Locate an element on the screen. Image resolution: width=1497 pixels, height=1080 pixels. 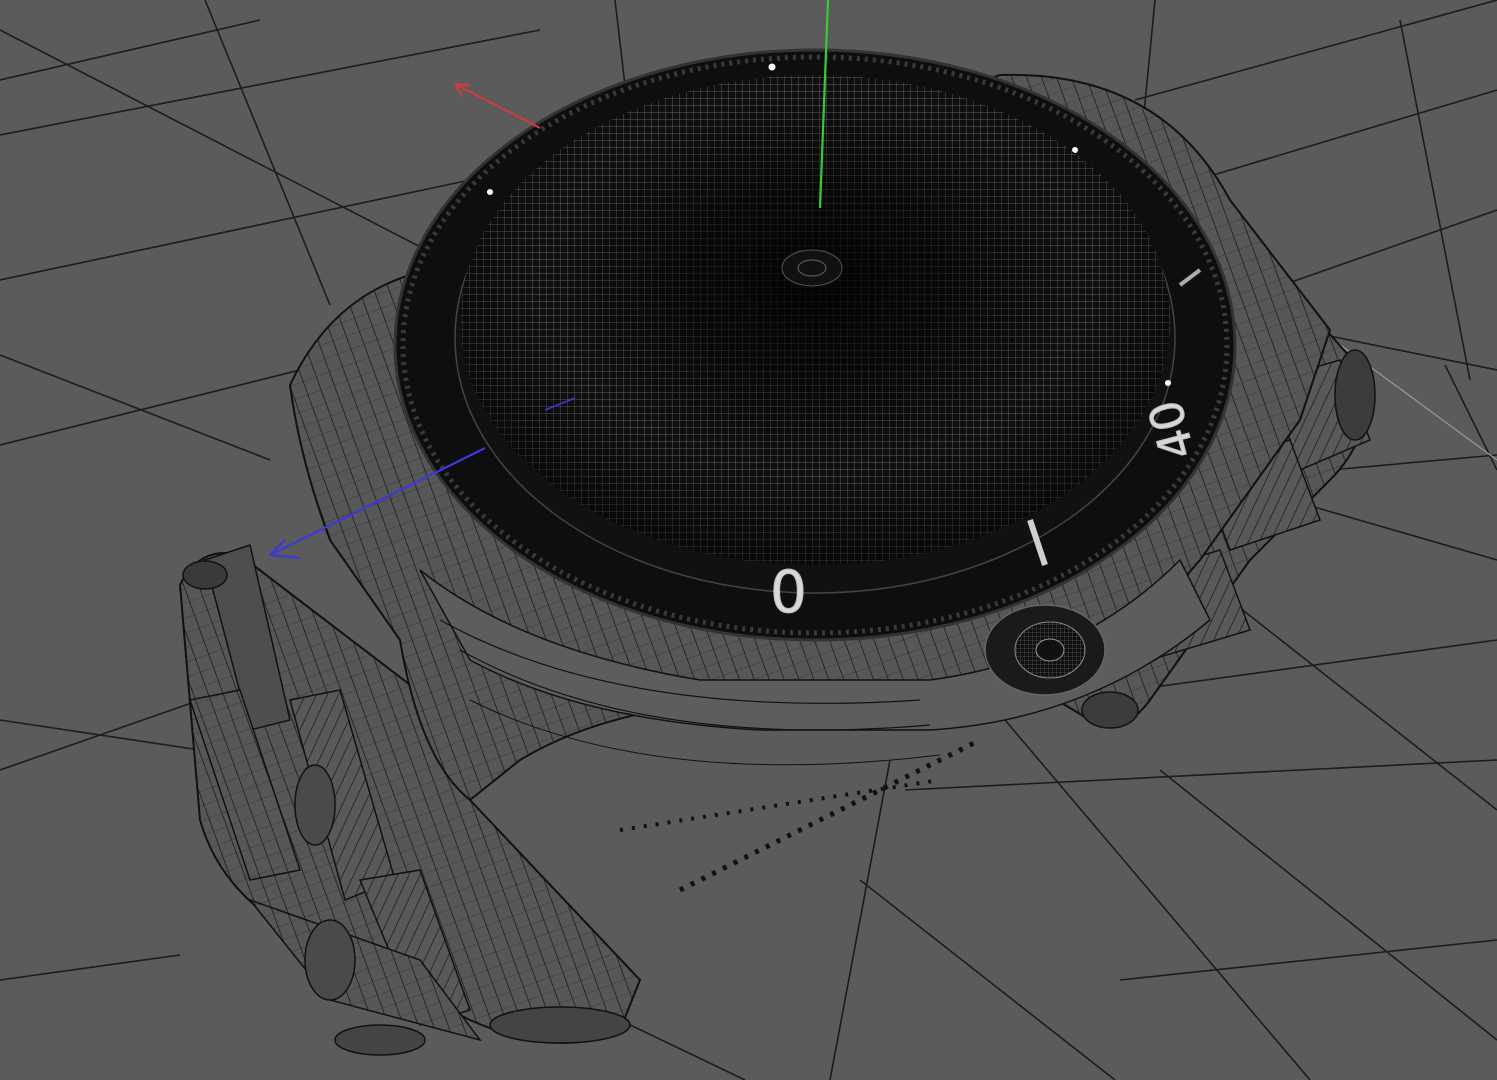
crown-knob is located at coordinates (1045, 650).